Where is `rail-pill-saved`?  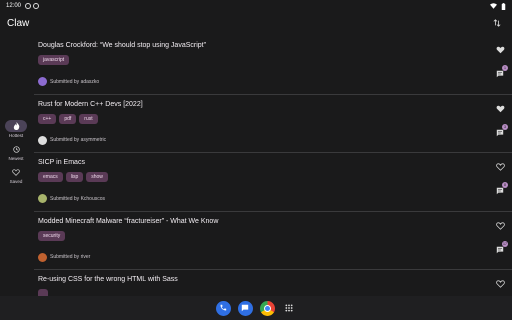 rail-pill-saved is located at coordinates (16, 172).